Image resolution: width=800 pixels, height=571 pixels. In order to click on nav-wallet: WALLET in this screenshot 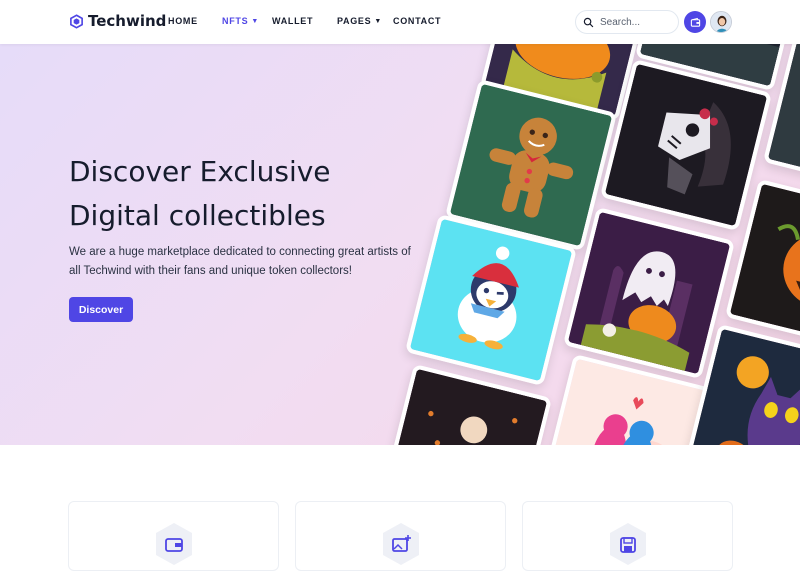, I will do `click(292, 21)`.